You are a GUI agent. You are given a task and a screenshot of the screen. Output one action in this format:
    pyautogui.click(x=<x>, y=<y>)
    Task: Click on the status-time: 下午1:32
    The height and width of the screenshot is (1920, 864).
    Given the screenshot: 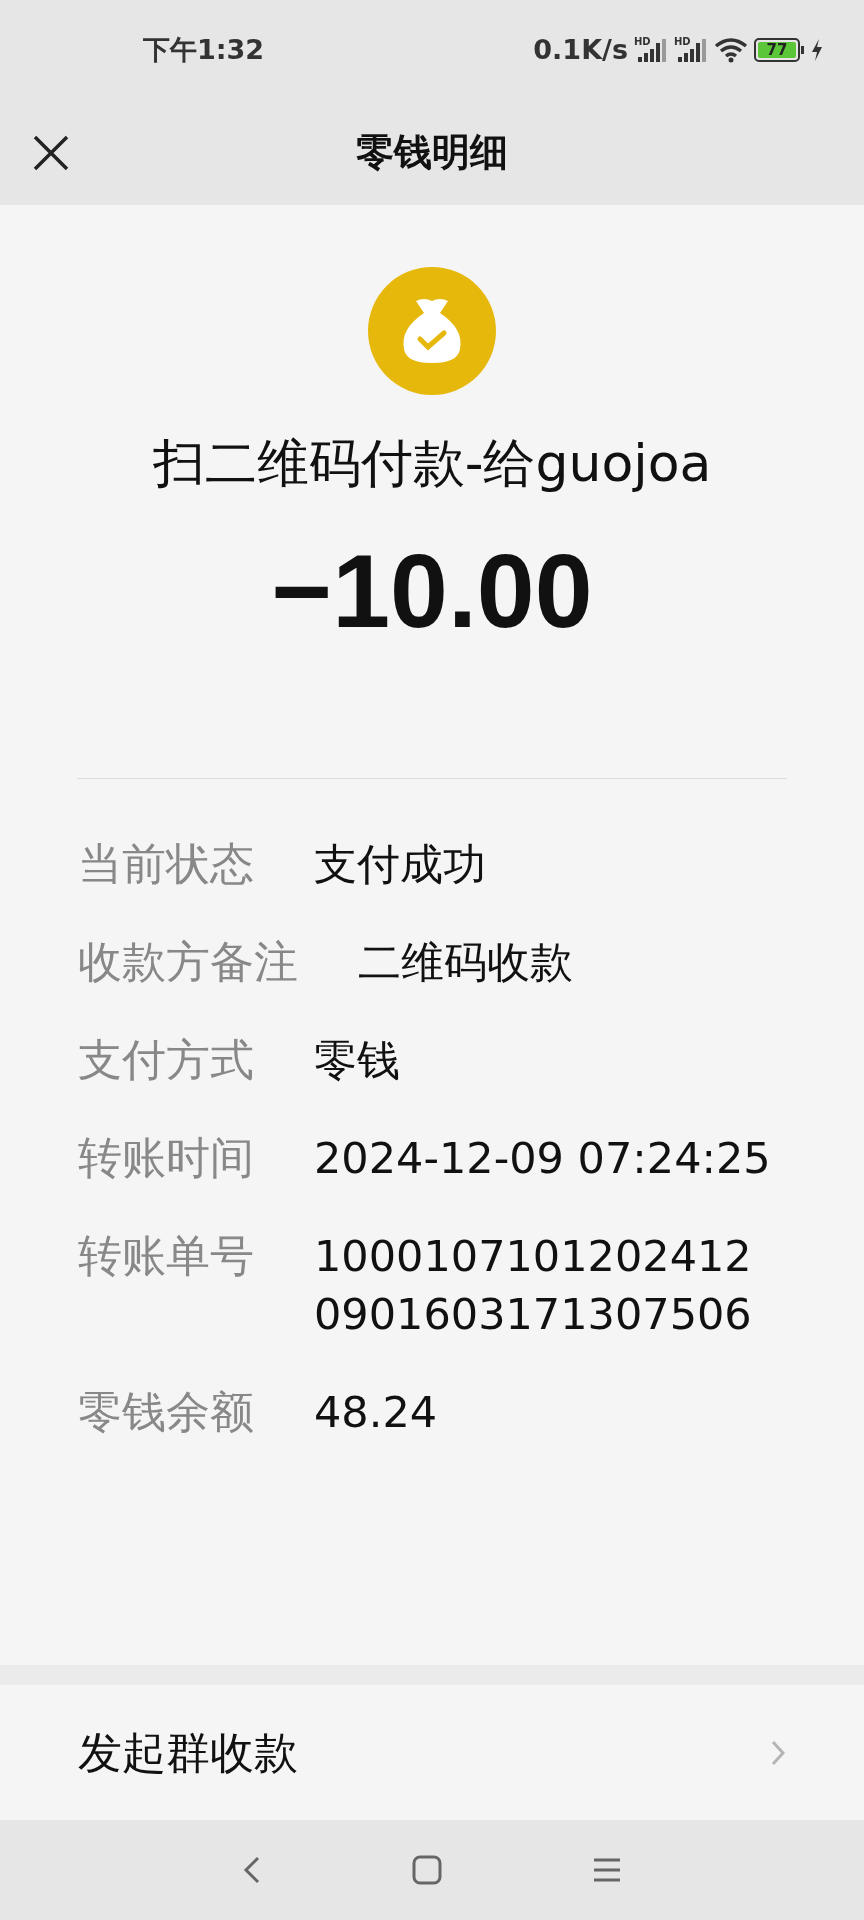 What is the action you would take?
    pyautogui.click(x=204, y=49)
    